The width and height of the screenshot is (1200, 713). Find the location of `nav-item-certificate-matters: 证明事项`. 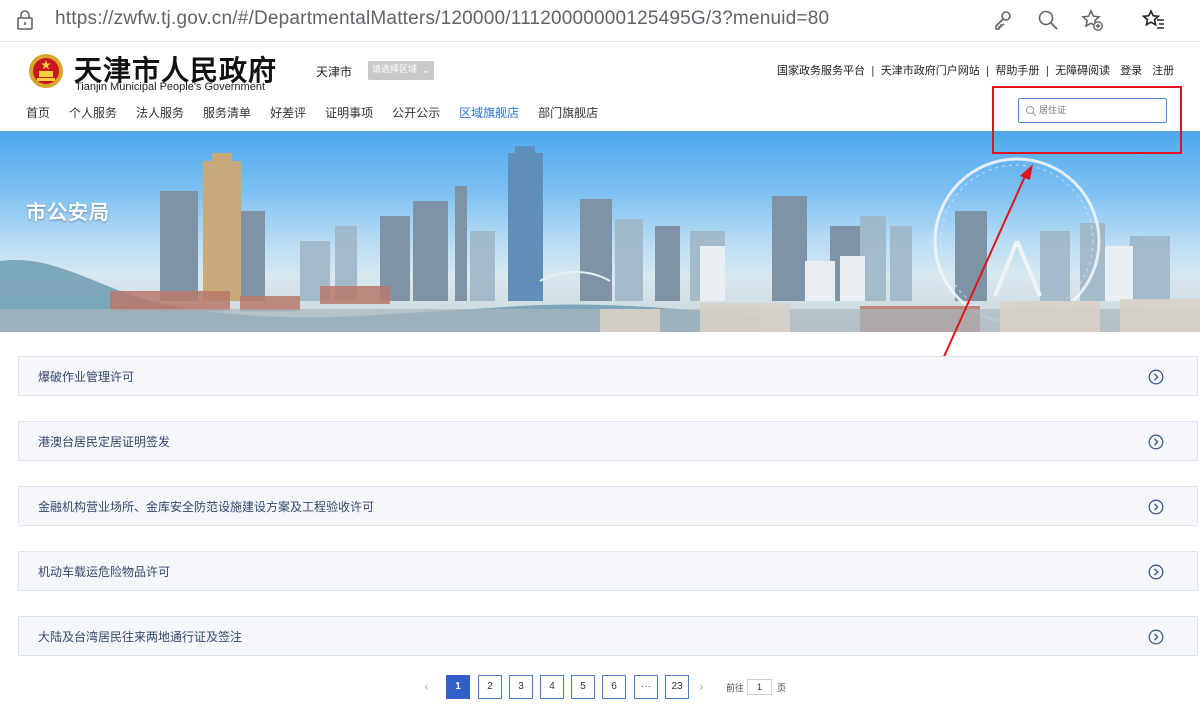

nav-item-certificate-matters: 证明事项 is located at coordinates (349, 112).